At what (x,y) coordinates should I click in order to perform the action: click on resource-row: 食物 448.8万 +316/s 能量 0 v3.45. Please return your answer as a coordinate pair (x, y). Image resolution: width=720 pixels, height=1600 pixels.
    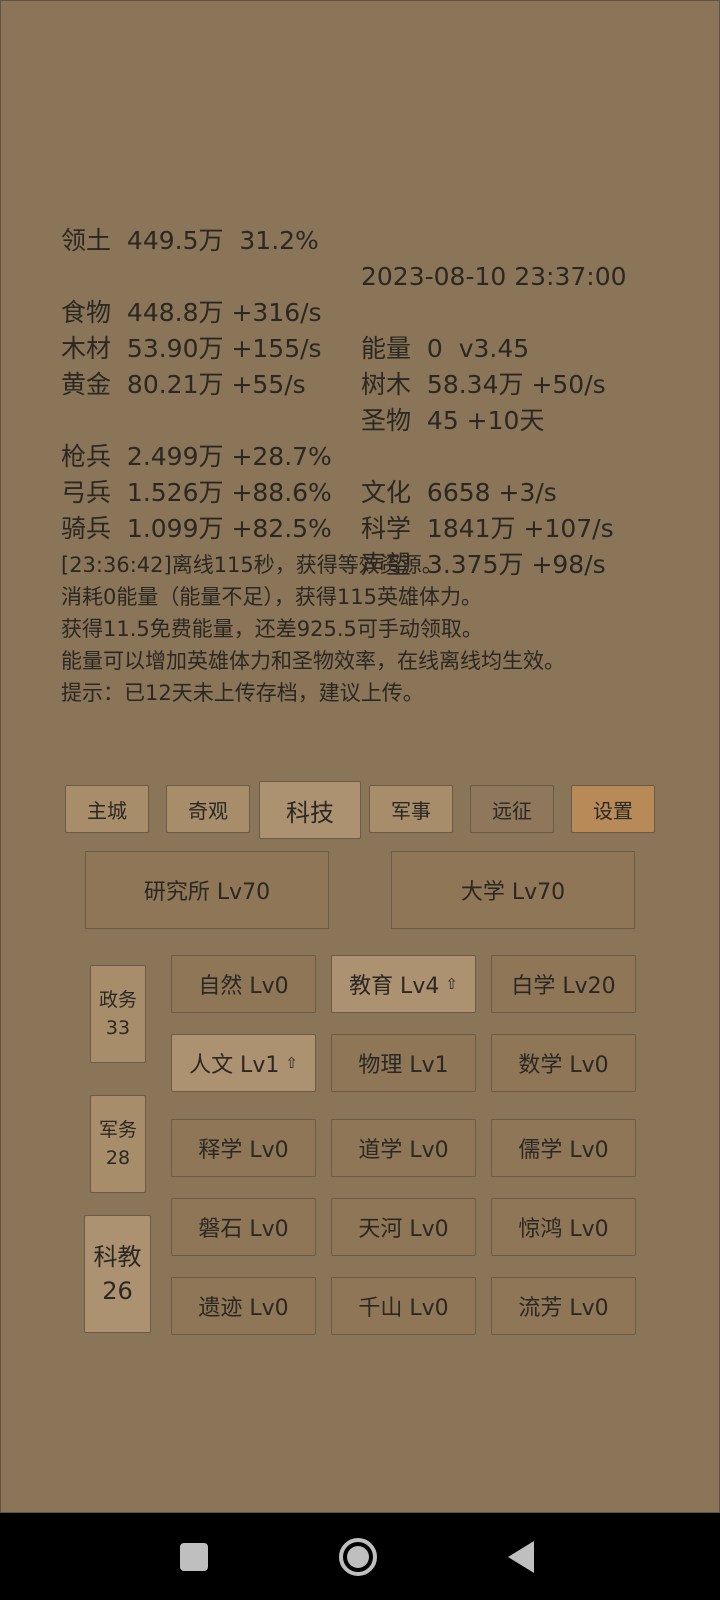
    Looking at the image, I should click on (295, 330).